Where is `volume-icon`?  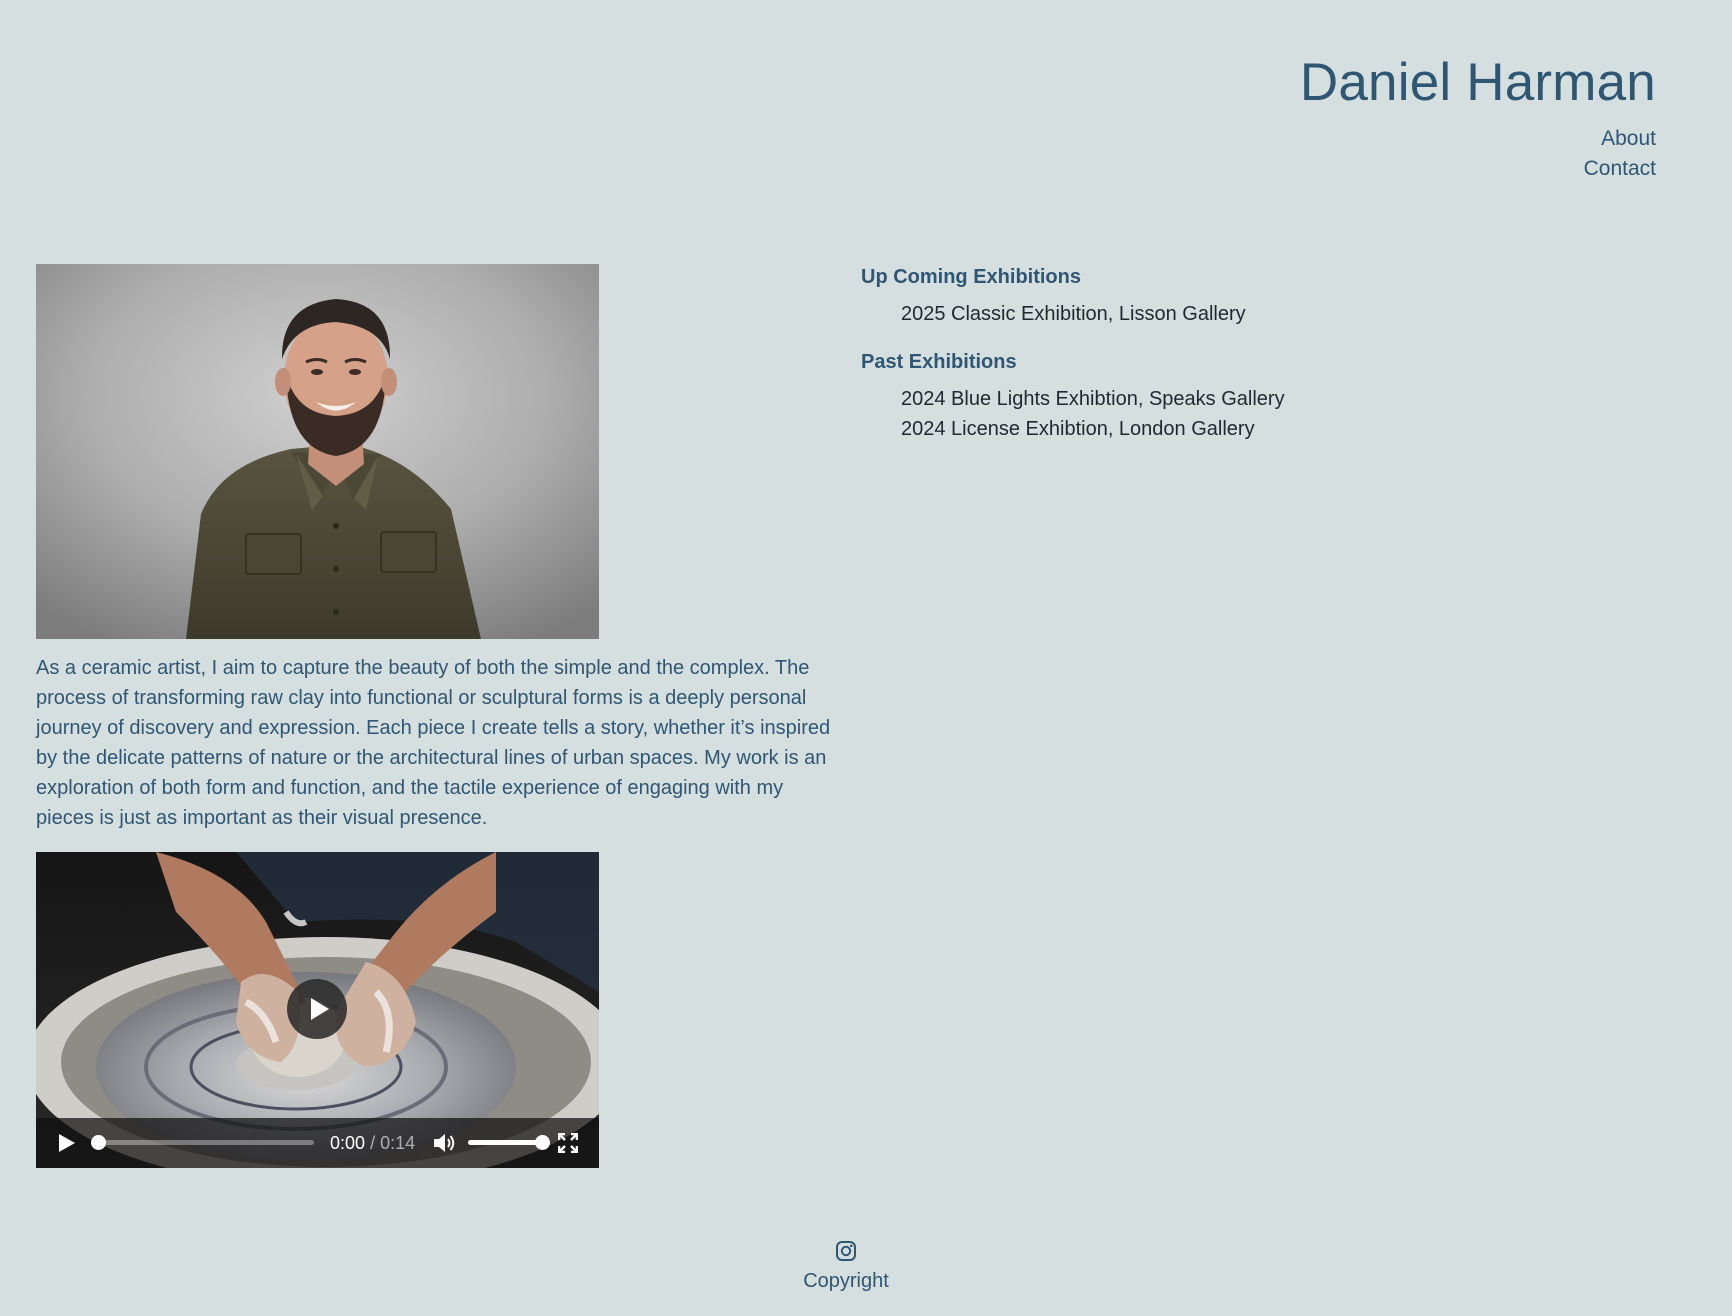 volume-icon is located at coordinates (444, 1143).